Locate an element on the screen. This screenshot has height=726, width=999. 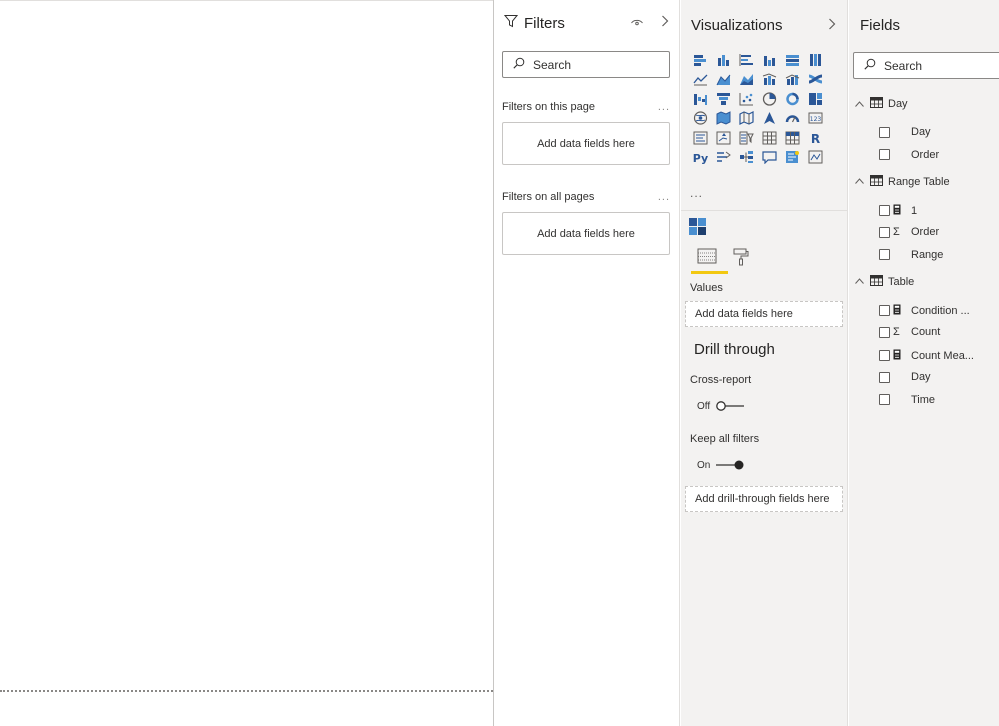
table-name: Range Table is located at coordinates (919, 181).